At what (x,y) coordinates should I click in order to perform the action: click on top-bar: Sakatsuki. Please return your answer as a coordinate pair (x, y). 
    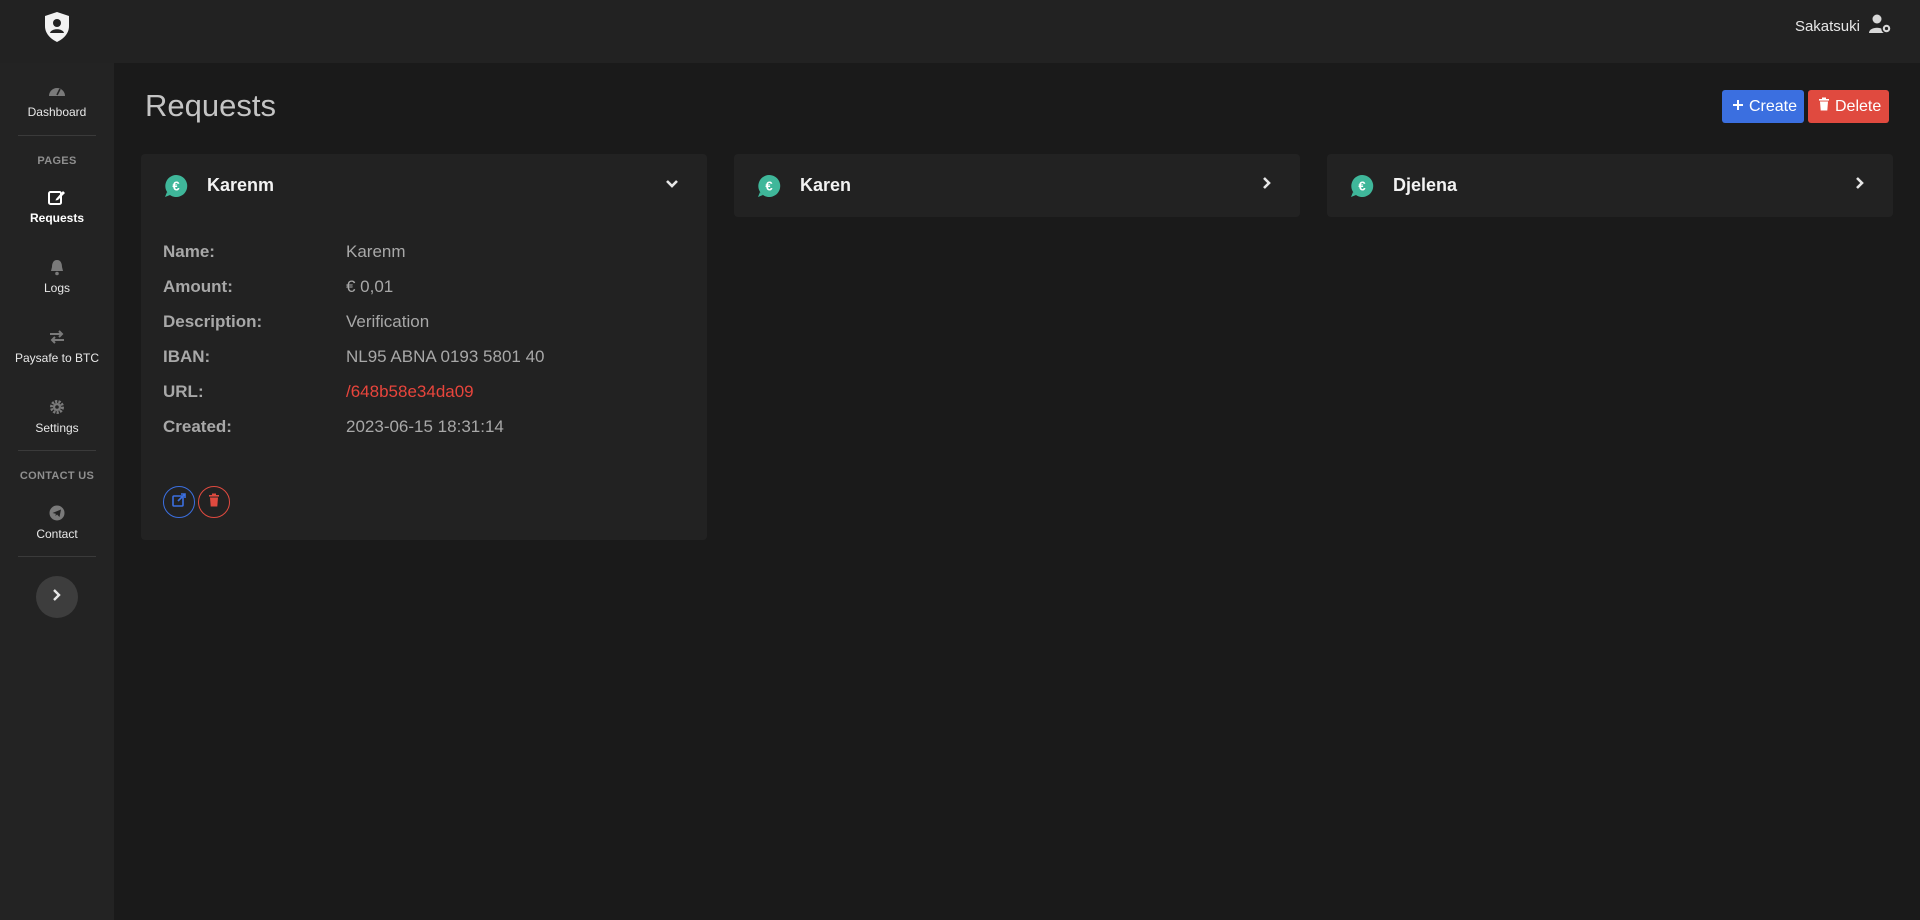
    Looking at the image, I should click on (960, 31).